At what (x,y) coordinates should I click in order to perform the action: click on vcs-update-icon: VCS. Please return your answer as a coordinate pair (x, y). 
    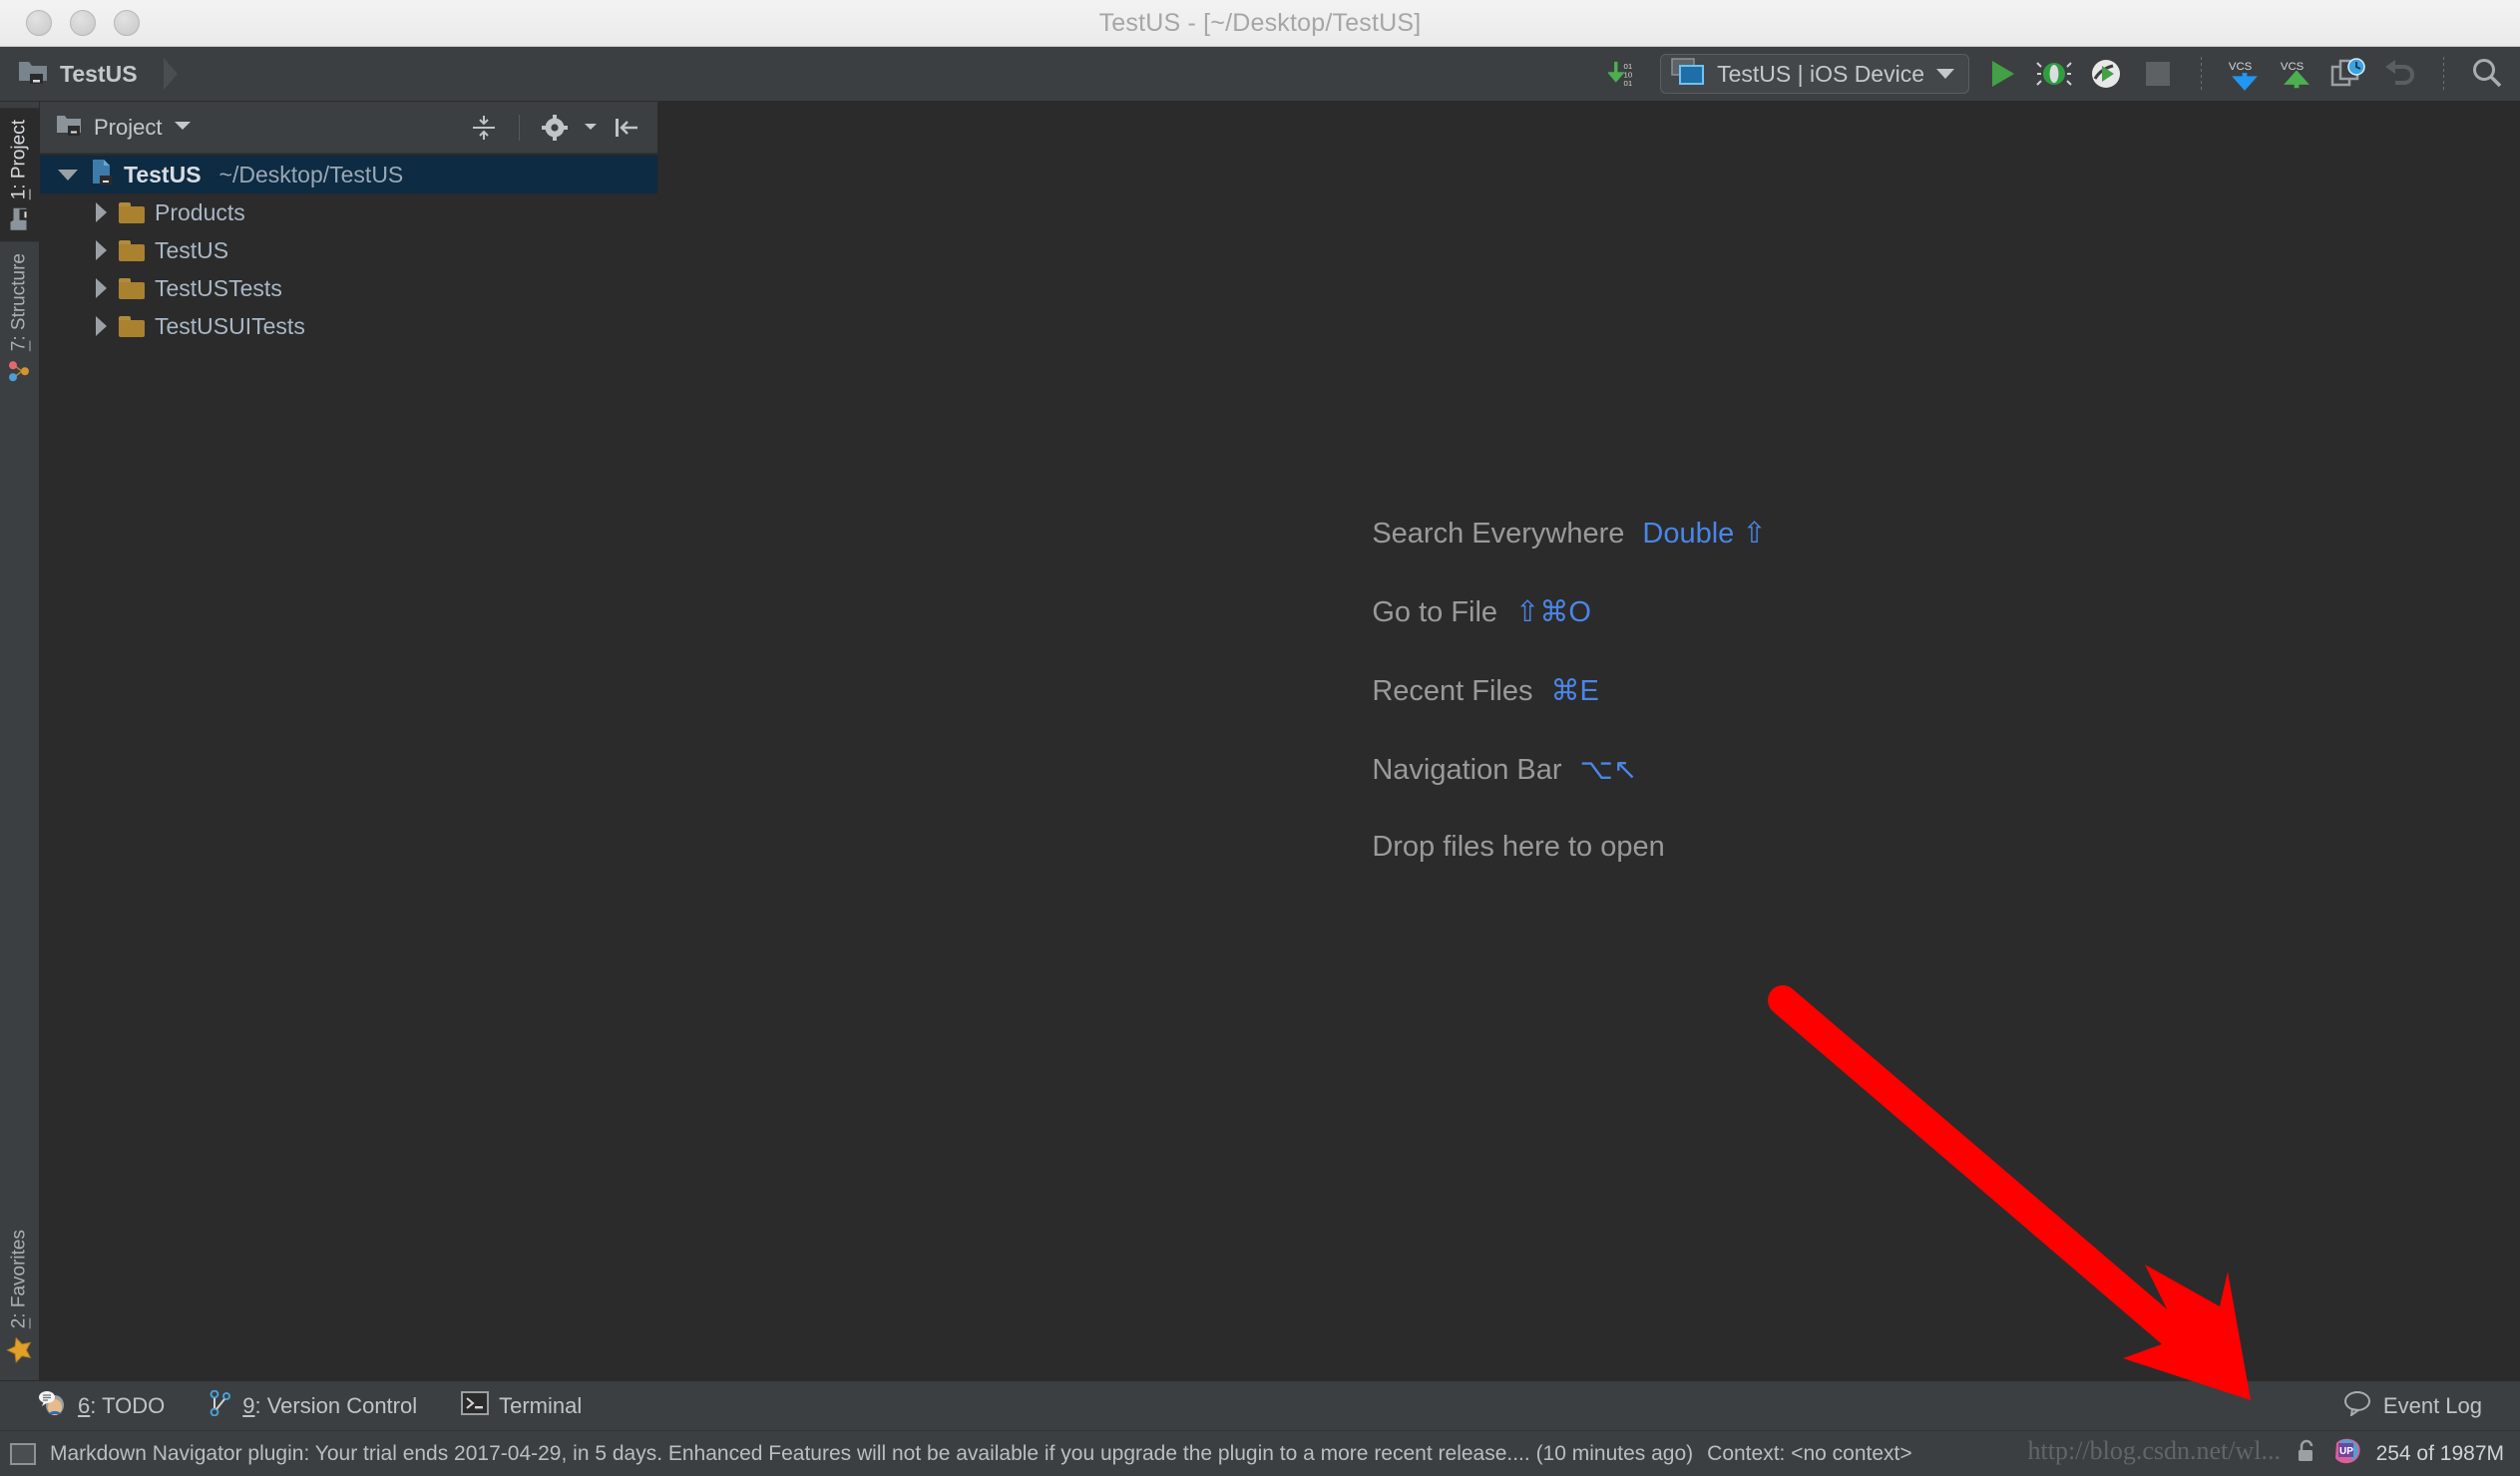
    Looking at the image, I should click on (2245, 74).